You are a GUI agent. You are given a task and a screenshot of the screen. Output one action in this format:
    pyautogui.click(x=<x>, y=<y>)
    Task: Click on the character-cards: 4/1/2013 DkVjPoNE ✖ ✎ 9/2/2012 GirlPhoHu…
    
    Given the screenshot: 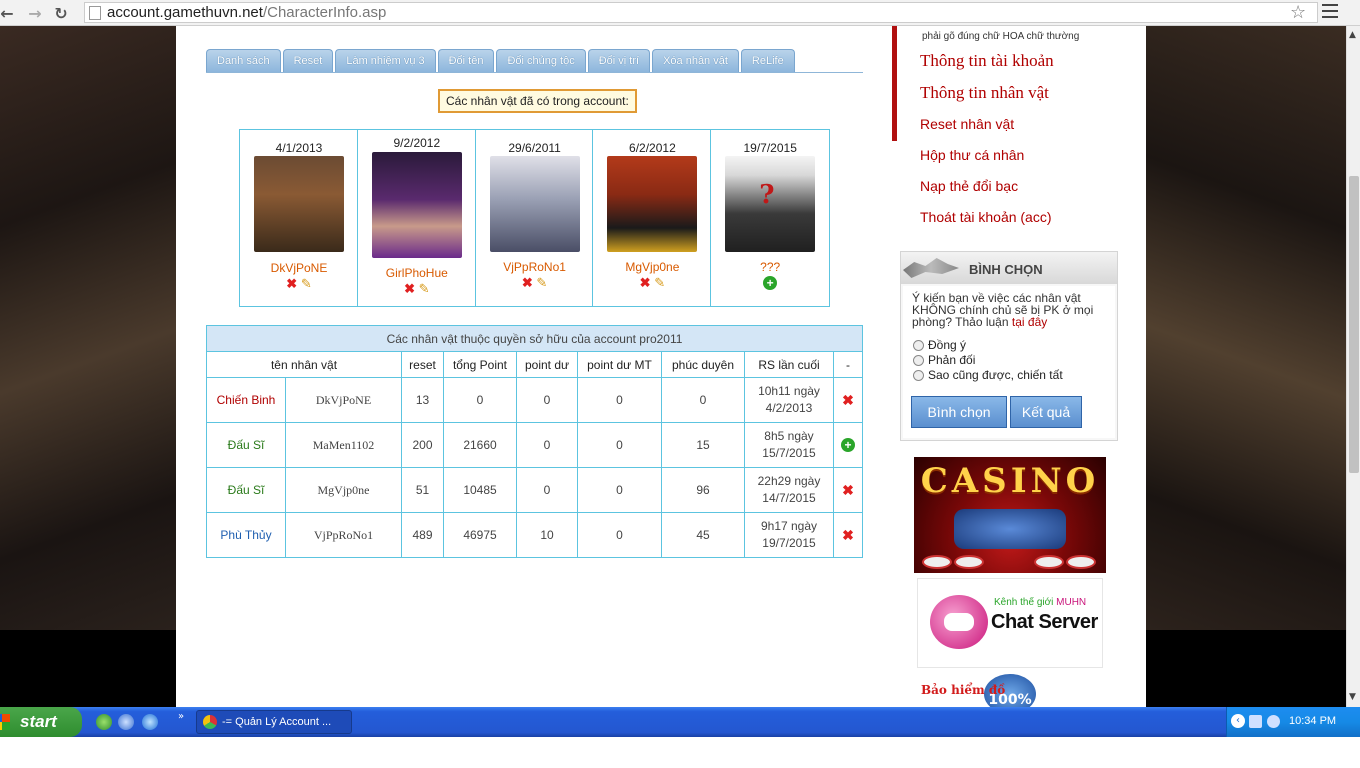 What is the action you would take?
    pyautogui.click(x=534, y=218)
    